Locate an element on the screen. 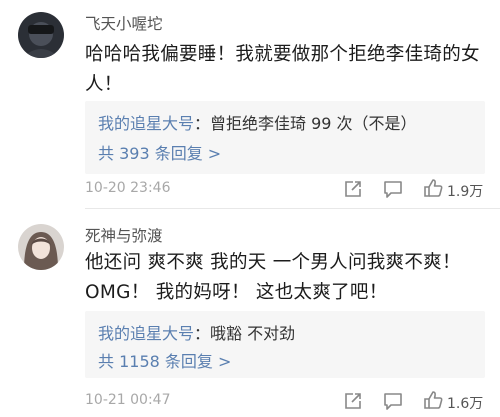  reply-line: 我的追星大号：曾拒绝李佳琦 99 次（不是） is located at coordinates (284, 124).